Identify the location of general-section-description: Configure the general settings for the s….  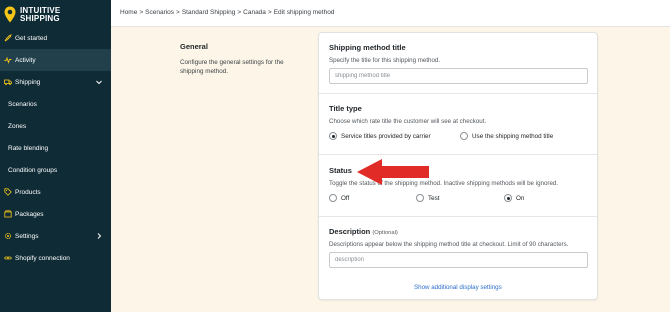
(232, 67).